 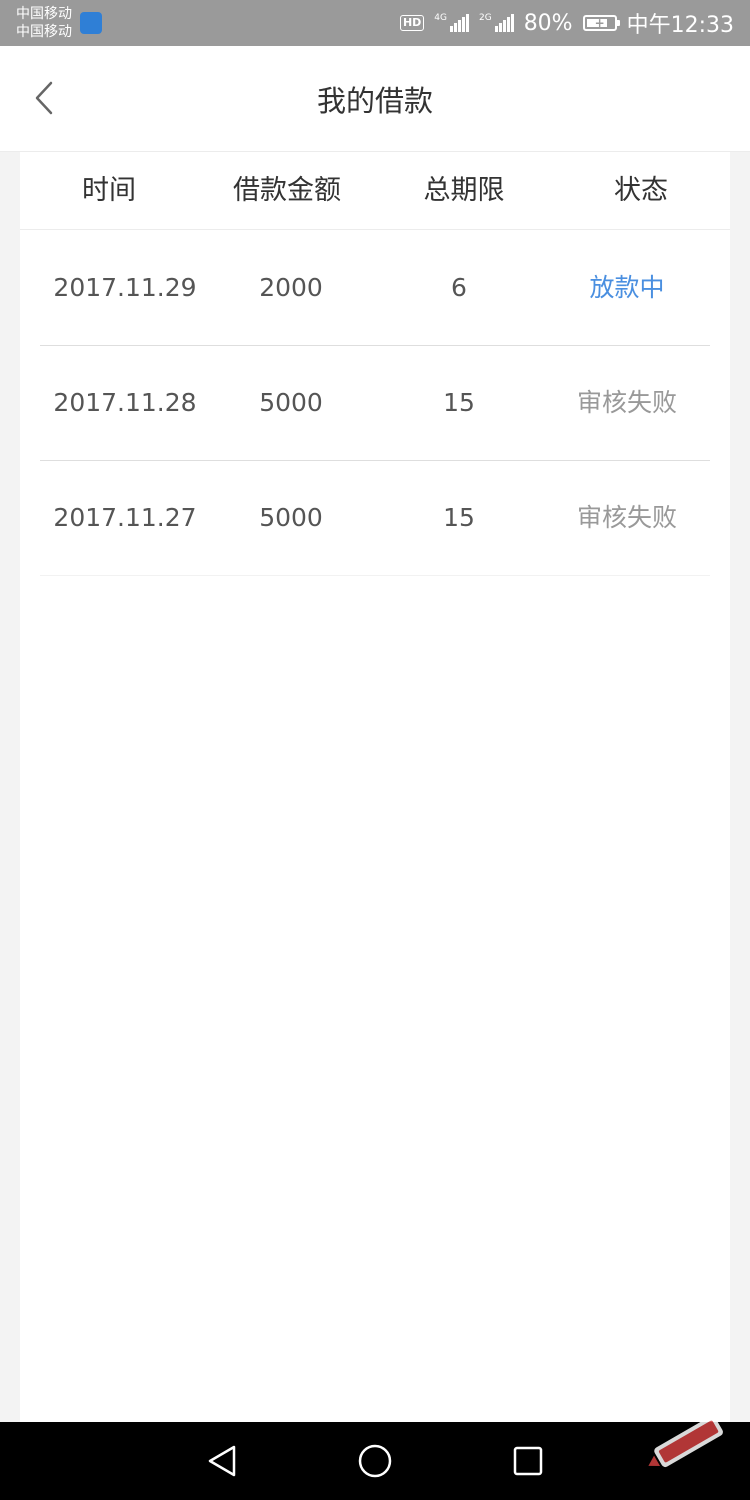 What do you see at coordinates (496, 23) in the screenshot?
I see `signal-2g-icon: 2G` at bounding box center [496, 23].